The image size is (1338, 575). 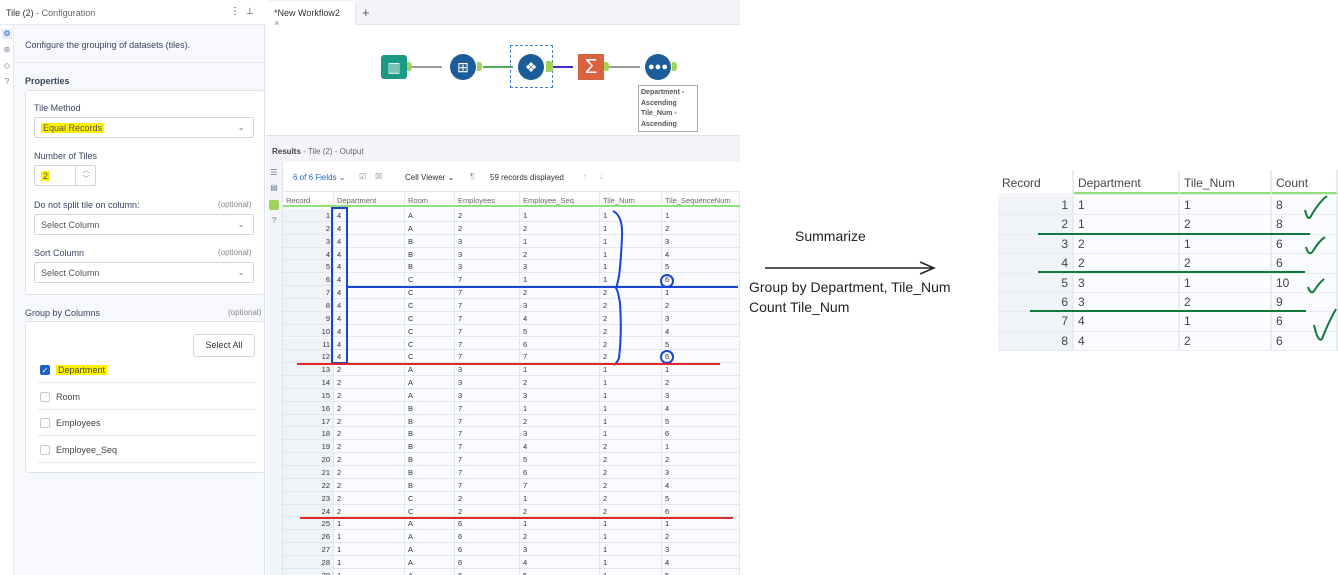 I want to click on table-cell: 5, so click(x=308, y=266).